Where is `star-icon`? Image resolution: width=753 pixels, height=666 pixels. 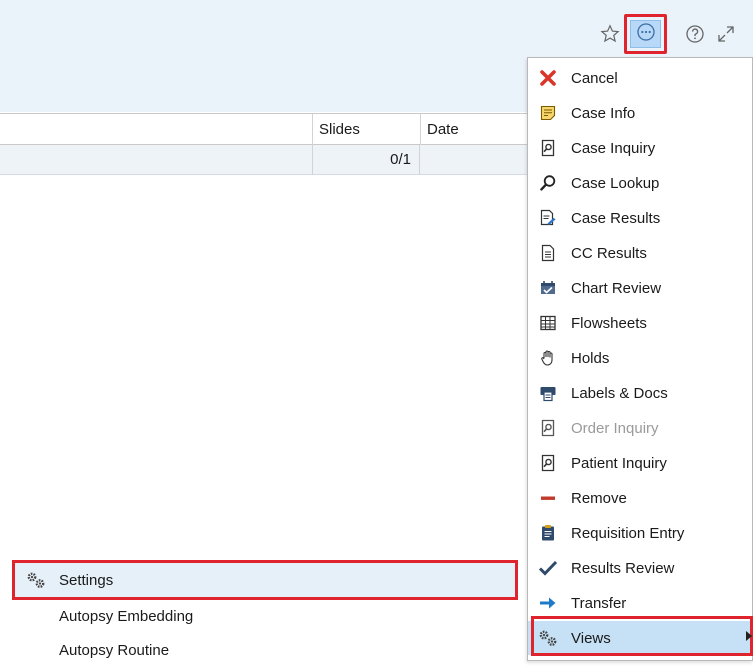
star-icon is located at coordinates (610, 34).